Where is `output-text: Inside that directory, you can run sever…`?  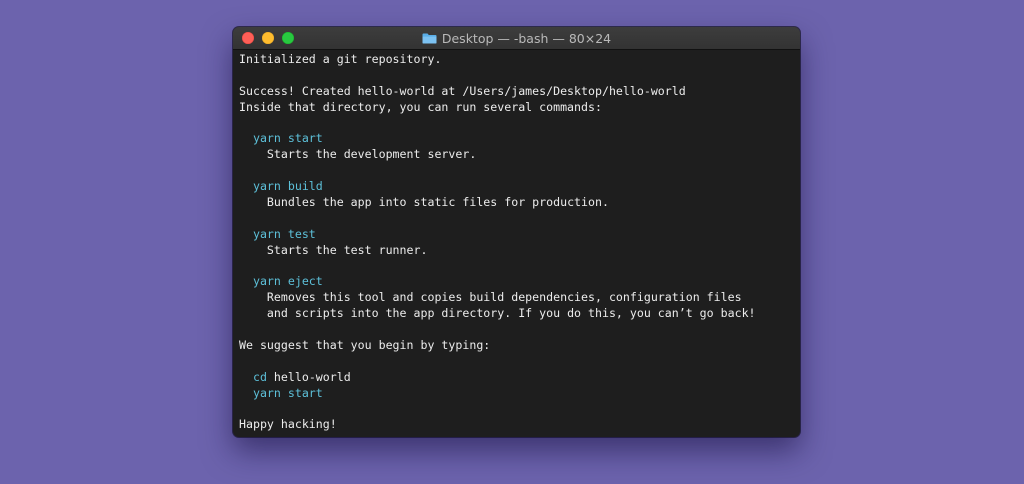 output-text: Inside that directory, you can run sever… is located at coordinates (420, 106).